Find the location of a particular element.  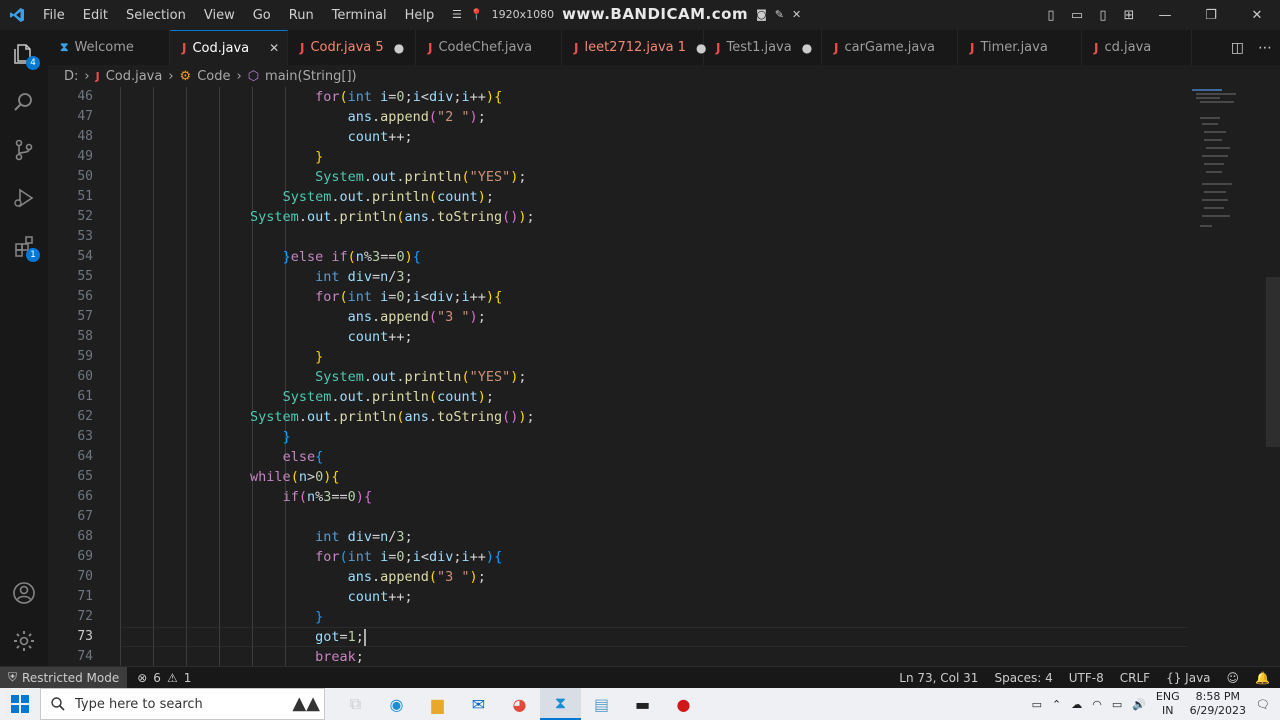

taskbar-apps: ⧉ ◉ ▆ ✉ ◕ ⧗ ▤ ▬ ● is located at coordinates (519, 704).